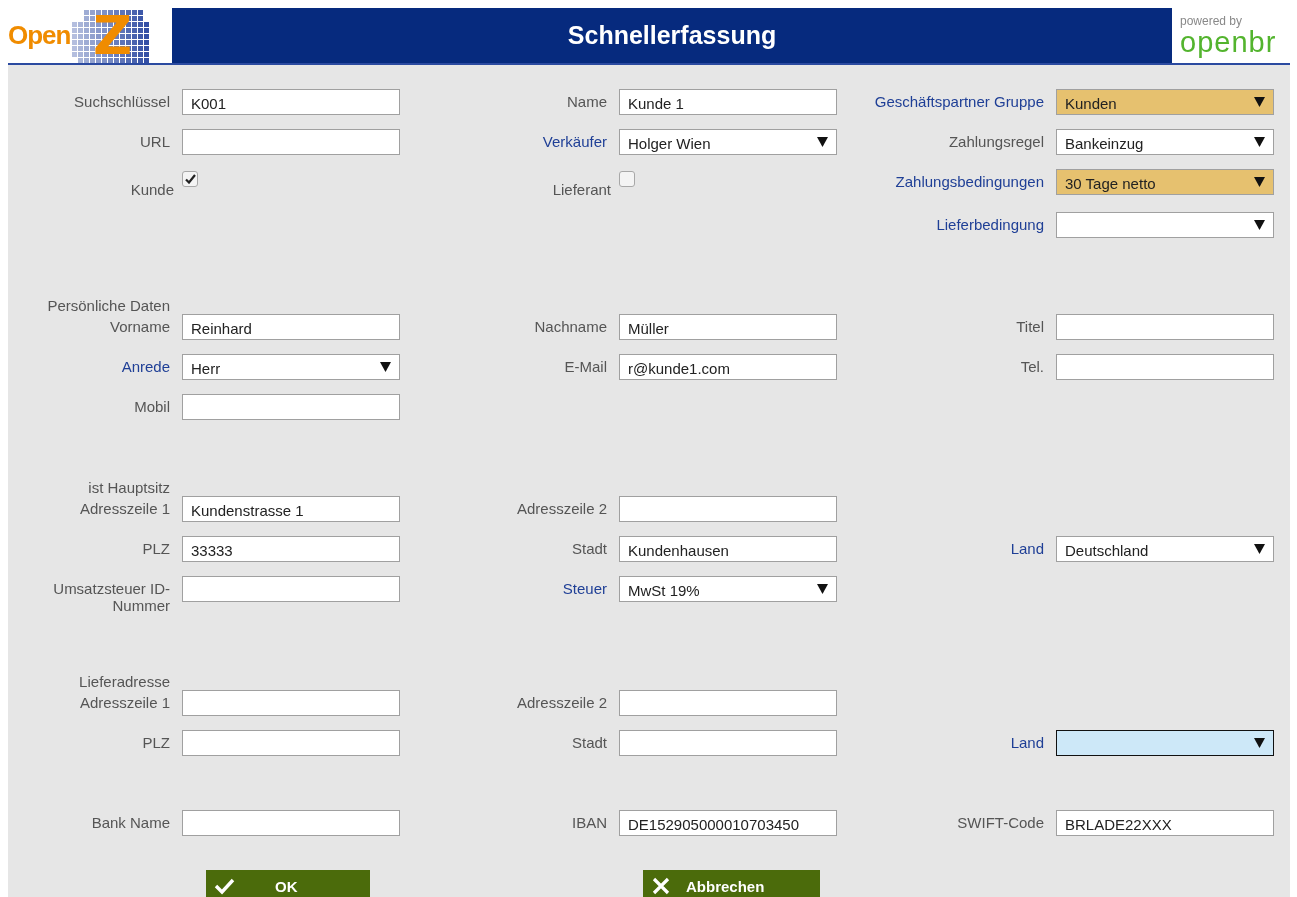 This screenshot has width=1297, height=897. What do you see at coordinates (728, 102) in the screenshot?
I see `input-field: Kunde 1` at bounding box center [728, 102].